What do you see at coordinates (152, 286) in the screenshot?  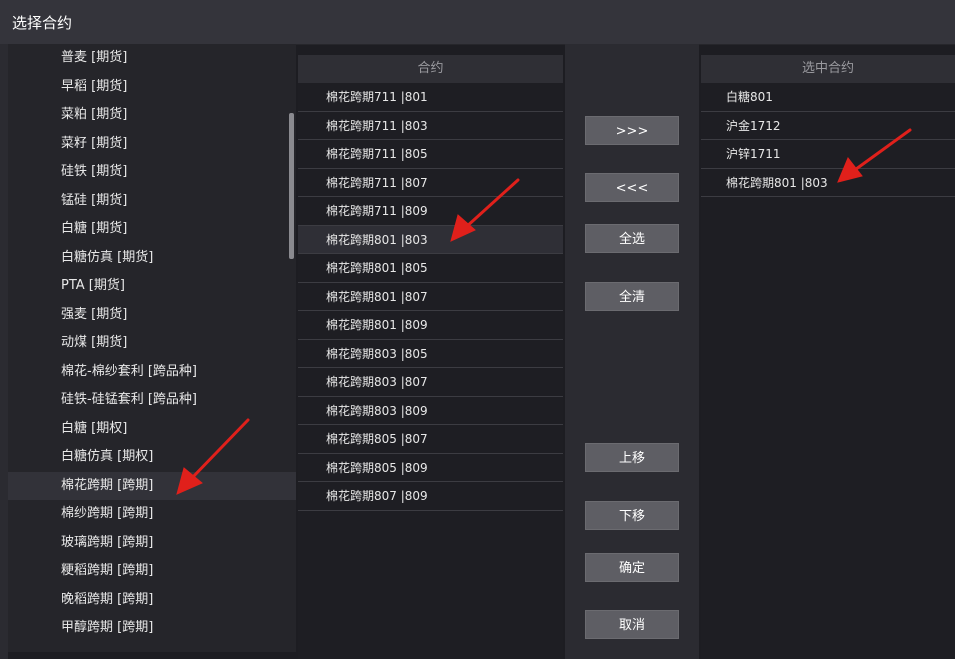 I see `list-item: PTA [期货]` at bounding box center [152, 286].